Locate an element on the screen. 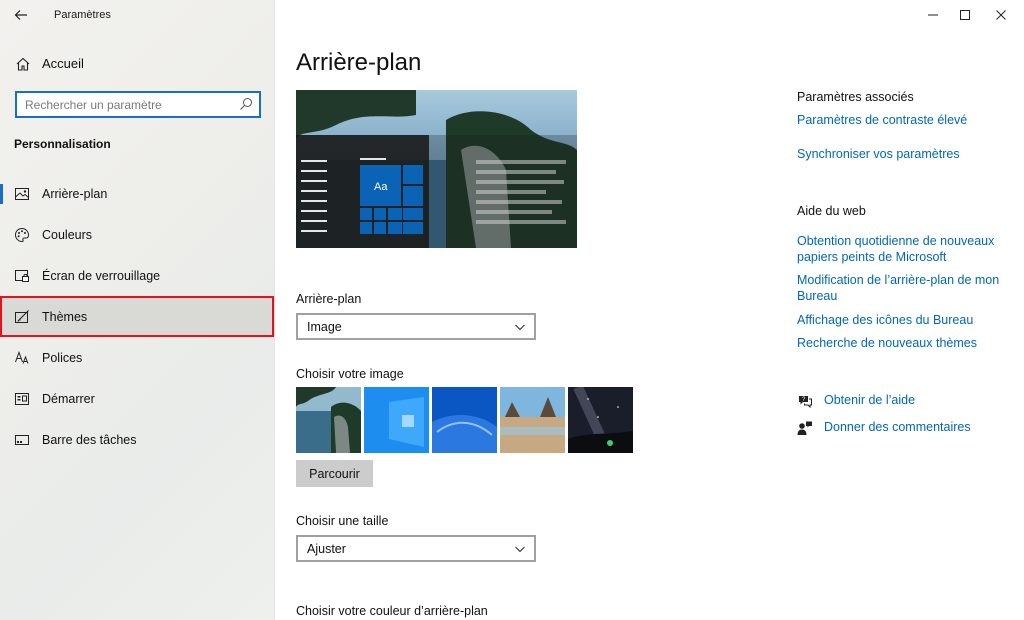  search-icon is located at coordinates (246, 104).